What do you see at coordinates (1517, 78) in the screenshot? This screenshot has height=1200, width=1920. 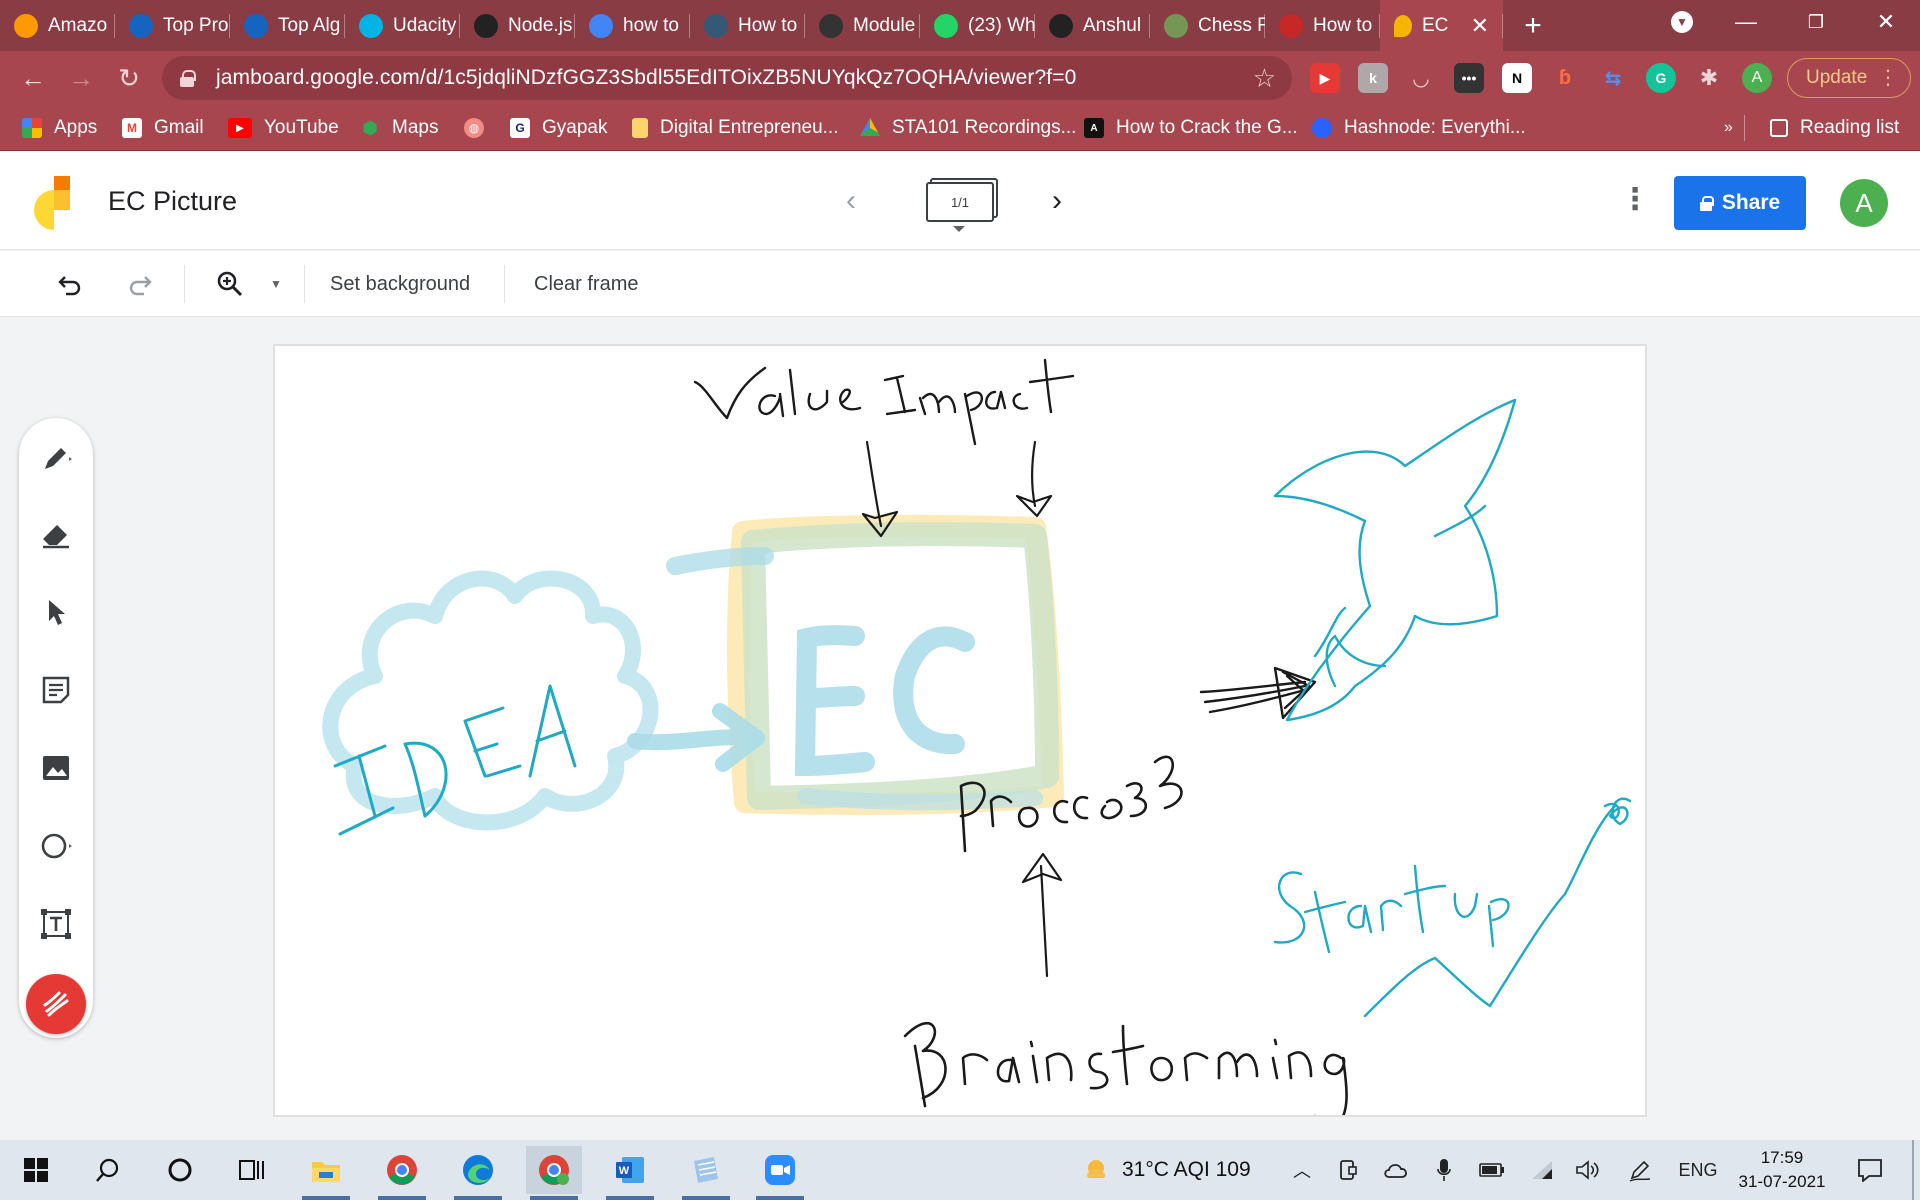 I see `extension-notion-icon: N` at bounding box center [1517, 78].